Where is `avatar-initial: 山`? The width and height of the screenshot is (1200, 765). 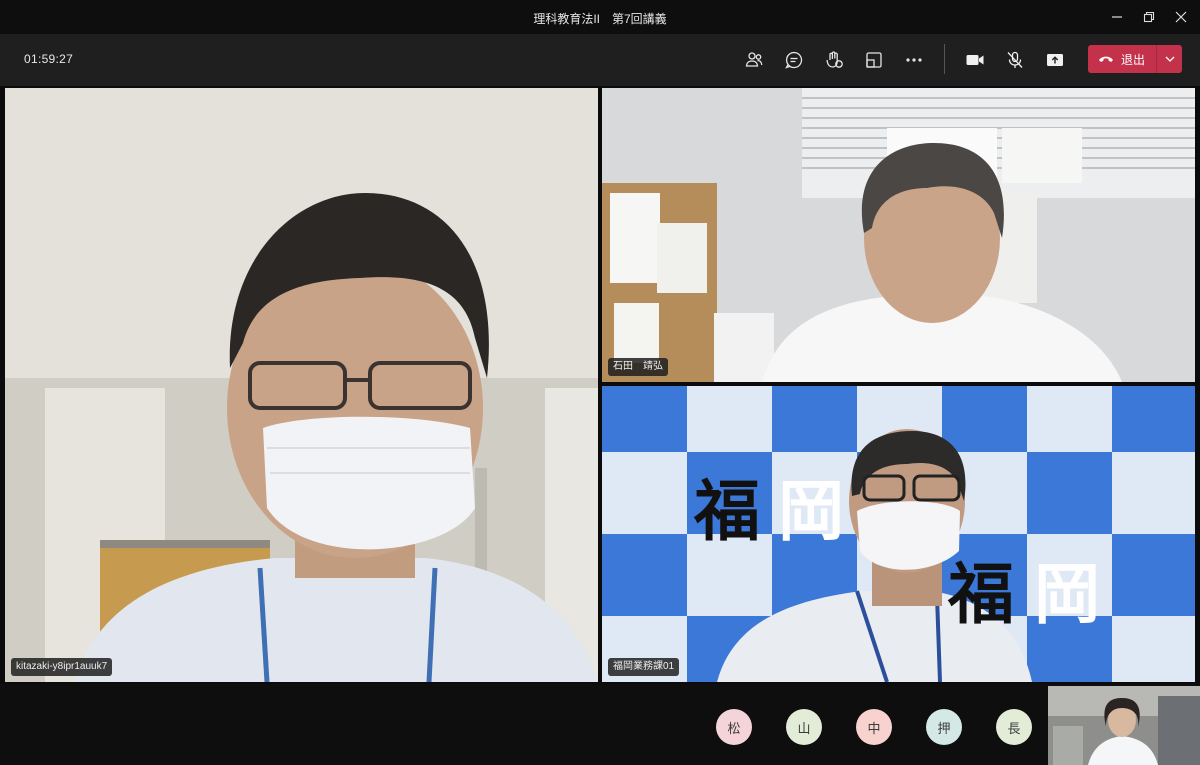
avatar-initial: 山 is located at coordinates (804, 728).